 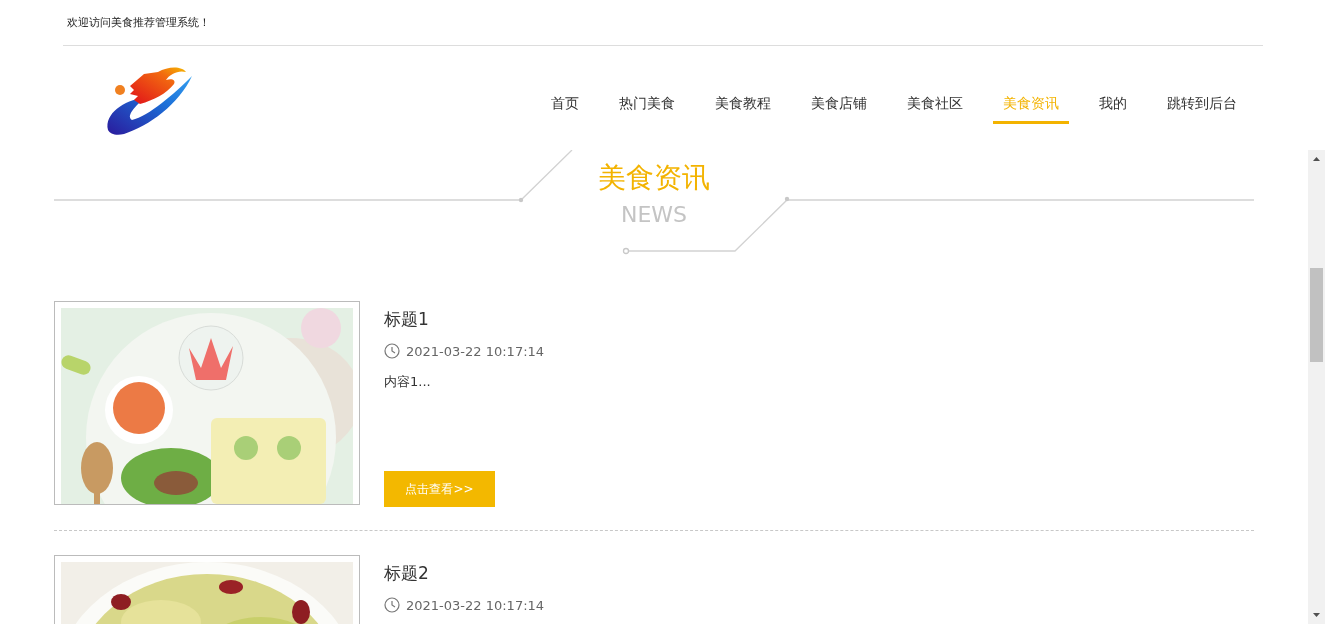 I want to click on nav-link: 美食社区, so click(x=935, y=109).